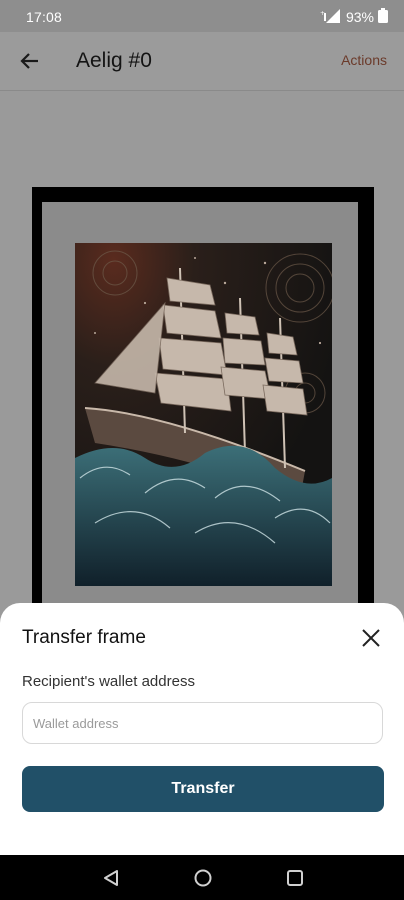  Describe the element at coordinates (331, 17) in the screenshot. I see `data-signal-icon: +` at that location.